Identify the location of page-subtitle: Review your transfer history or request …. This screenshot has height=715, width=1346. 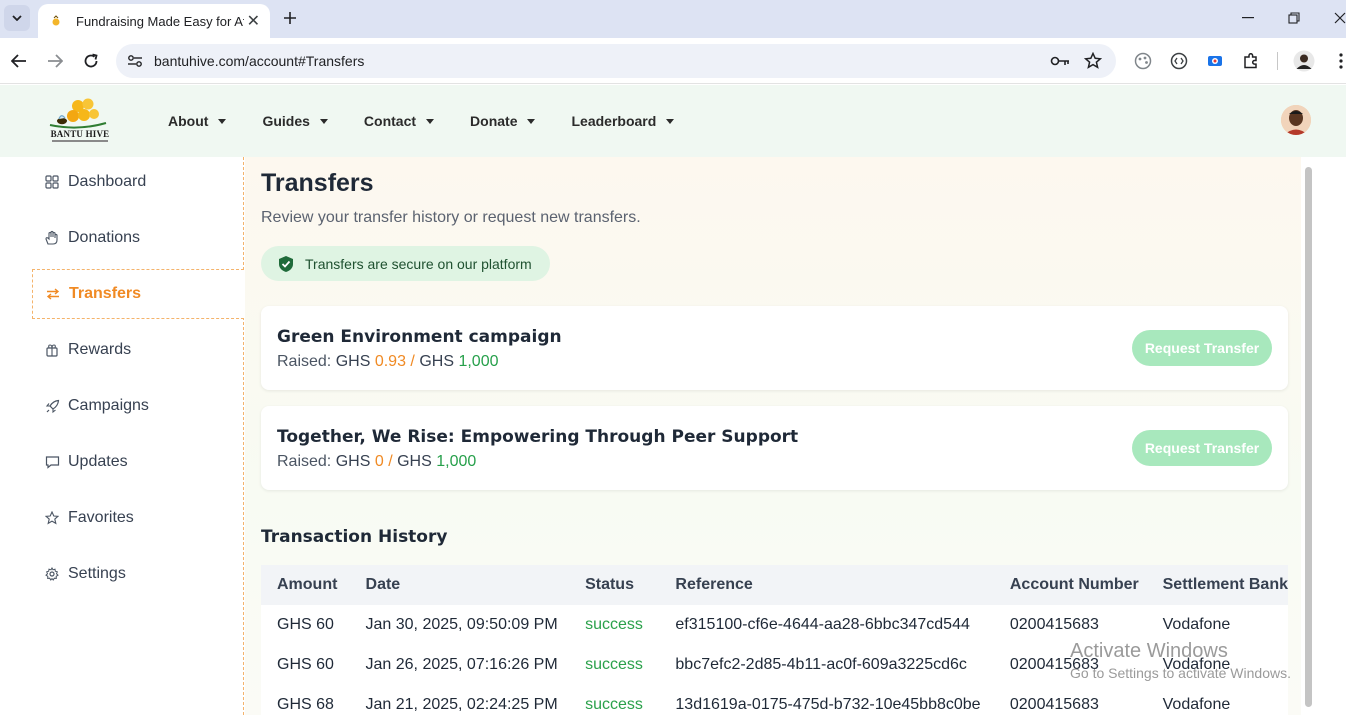
(451, 217).